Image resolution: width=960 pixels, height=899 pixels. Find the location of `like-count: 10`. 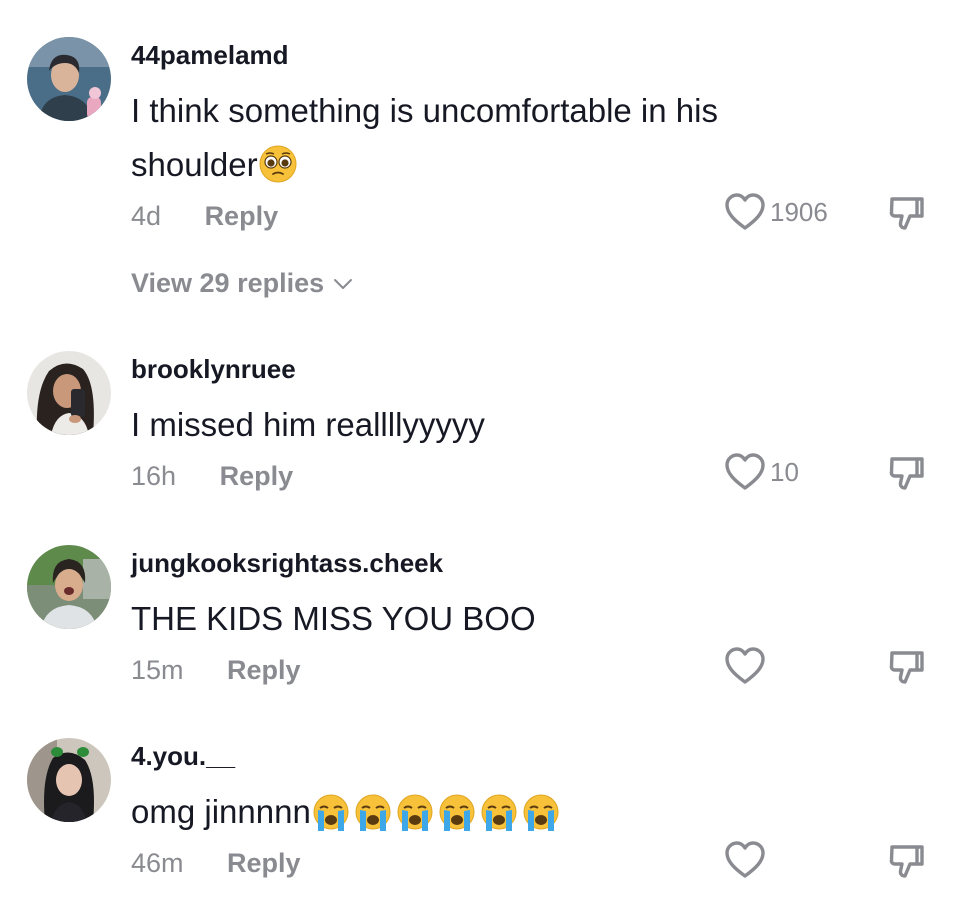

like-count: 10 is located at coordinates (784, 471).